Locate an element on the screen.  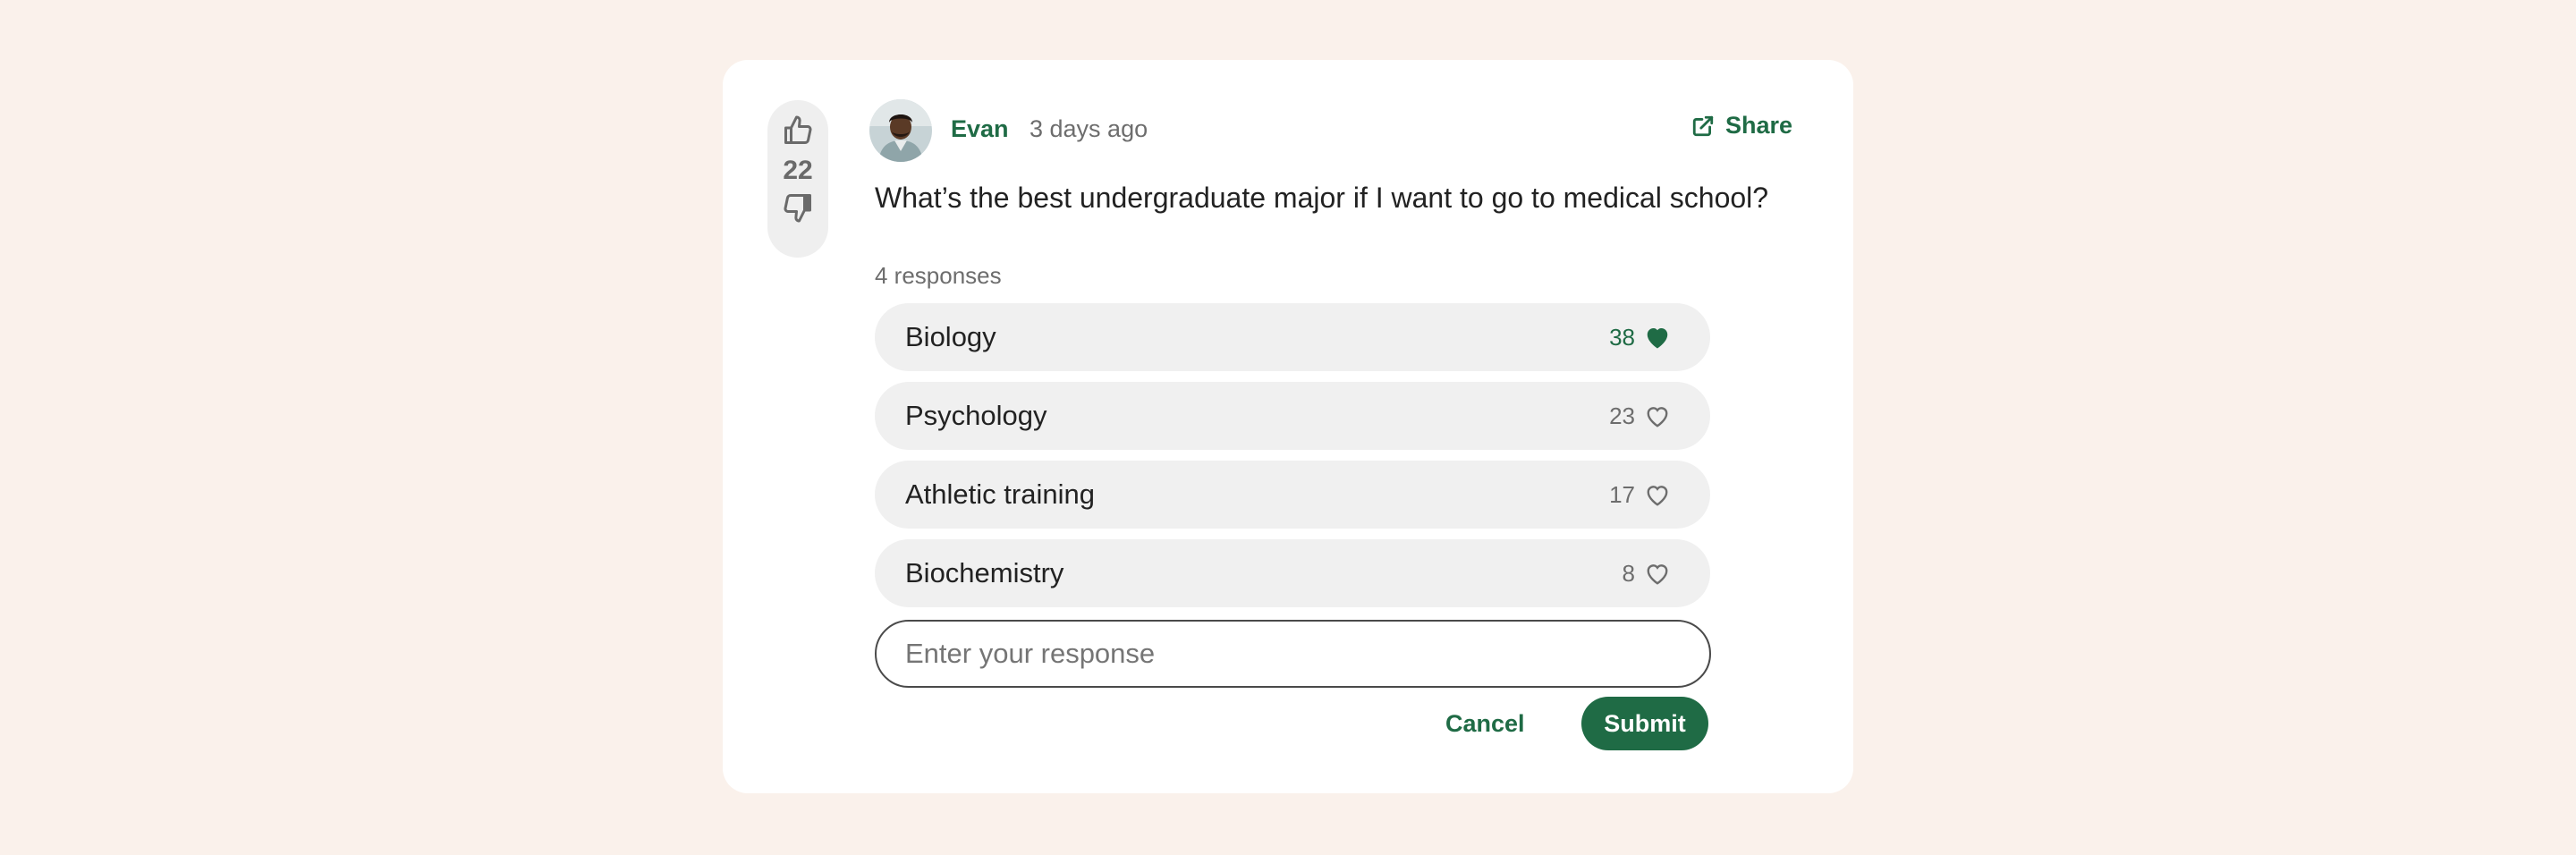
response-item: Athletic training 17 is located at coordinates (1292, 495).